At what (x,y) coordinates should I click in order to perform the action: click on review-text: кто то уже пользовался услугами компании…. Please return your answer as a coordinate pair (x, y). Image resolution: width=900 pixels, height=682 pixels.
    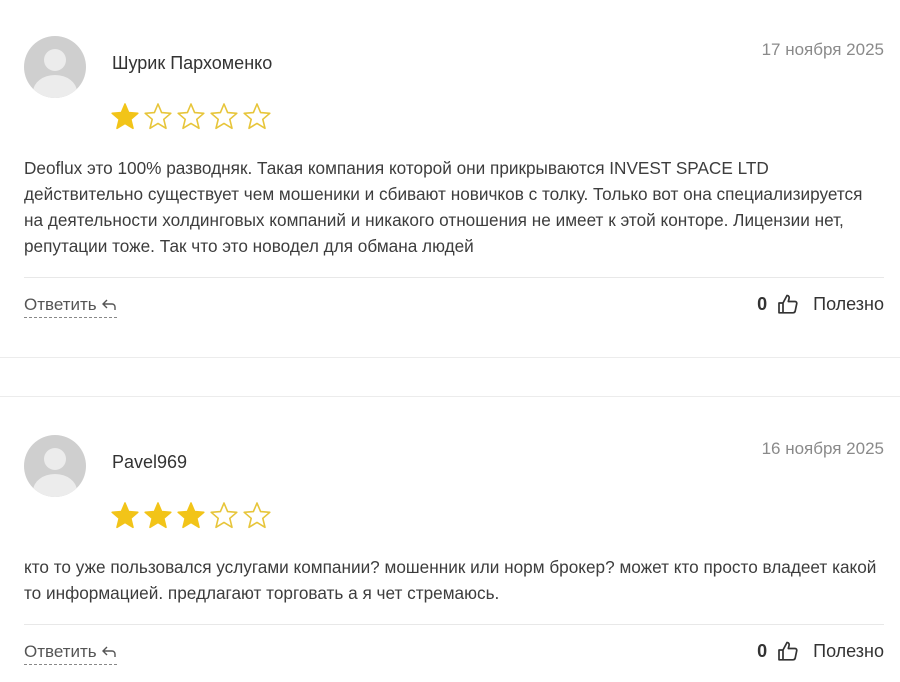
    Looking at the image, I should click on (450, 580).